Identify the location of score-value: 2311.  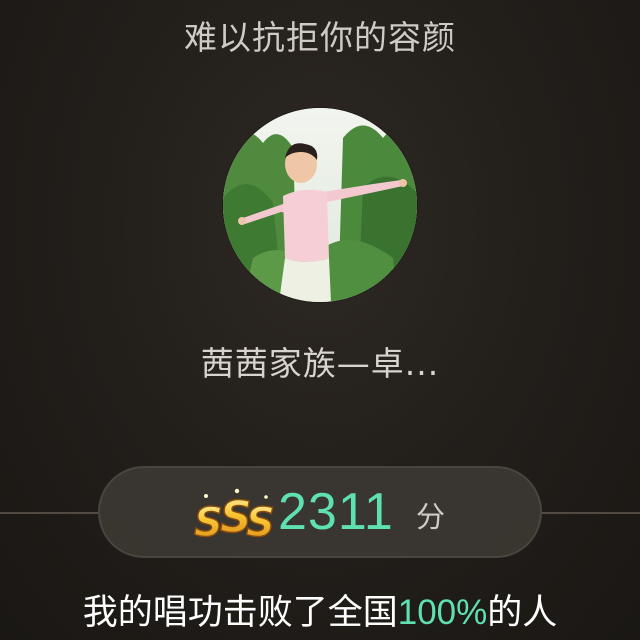
(336, 512).